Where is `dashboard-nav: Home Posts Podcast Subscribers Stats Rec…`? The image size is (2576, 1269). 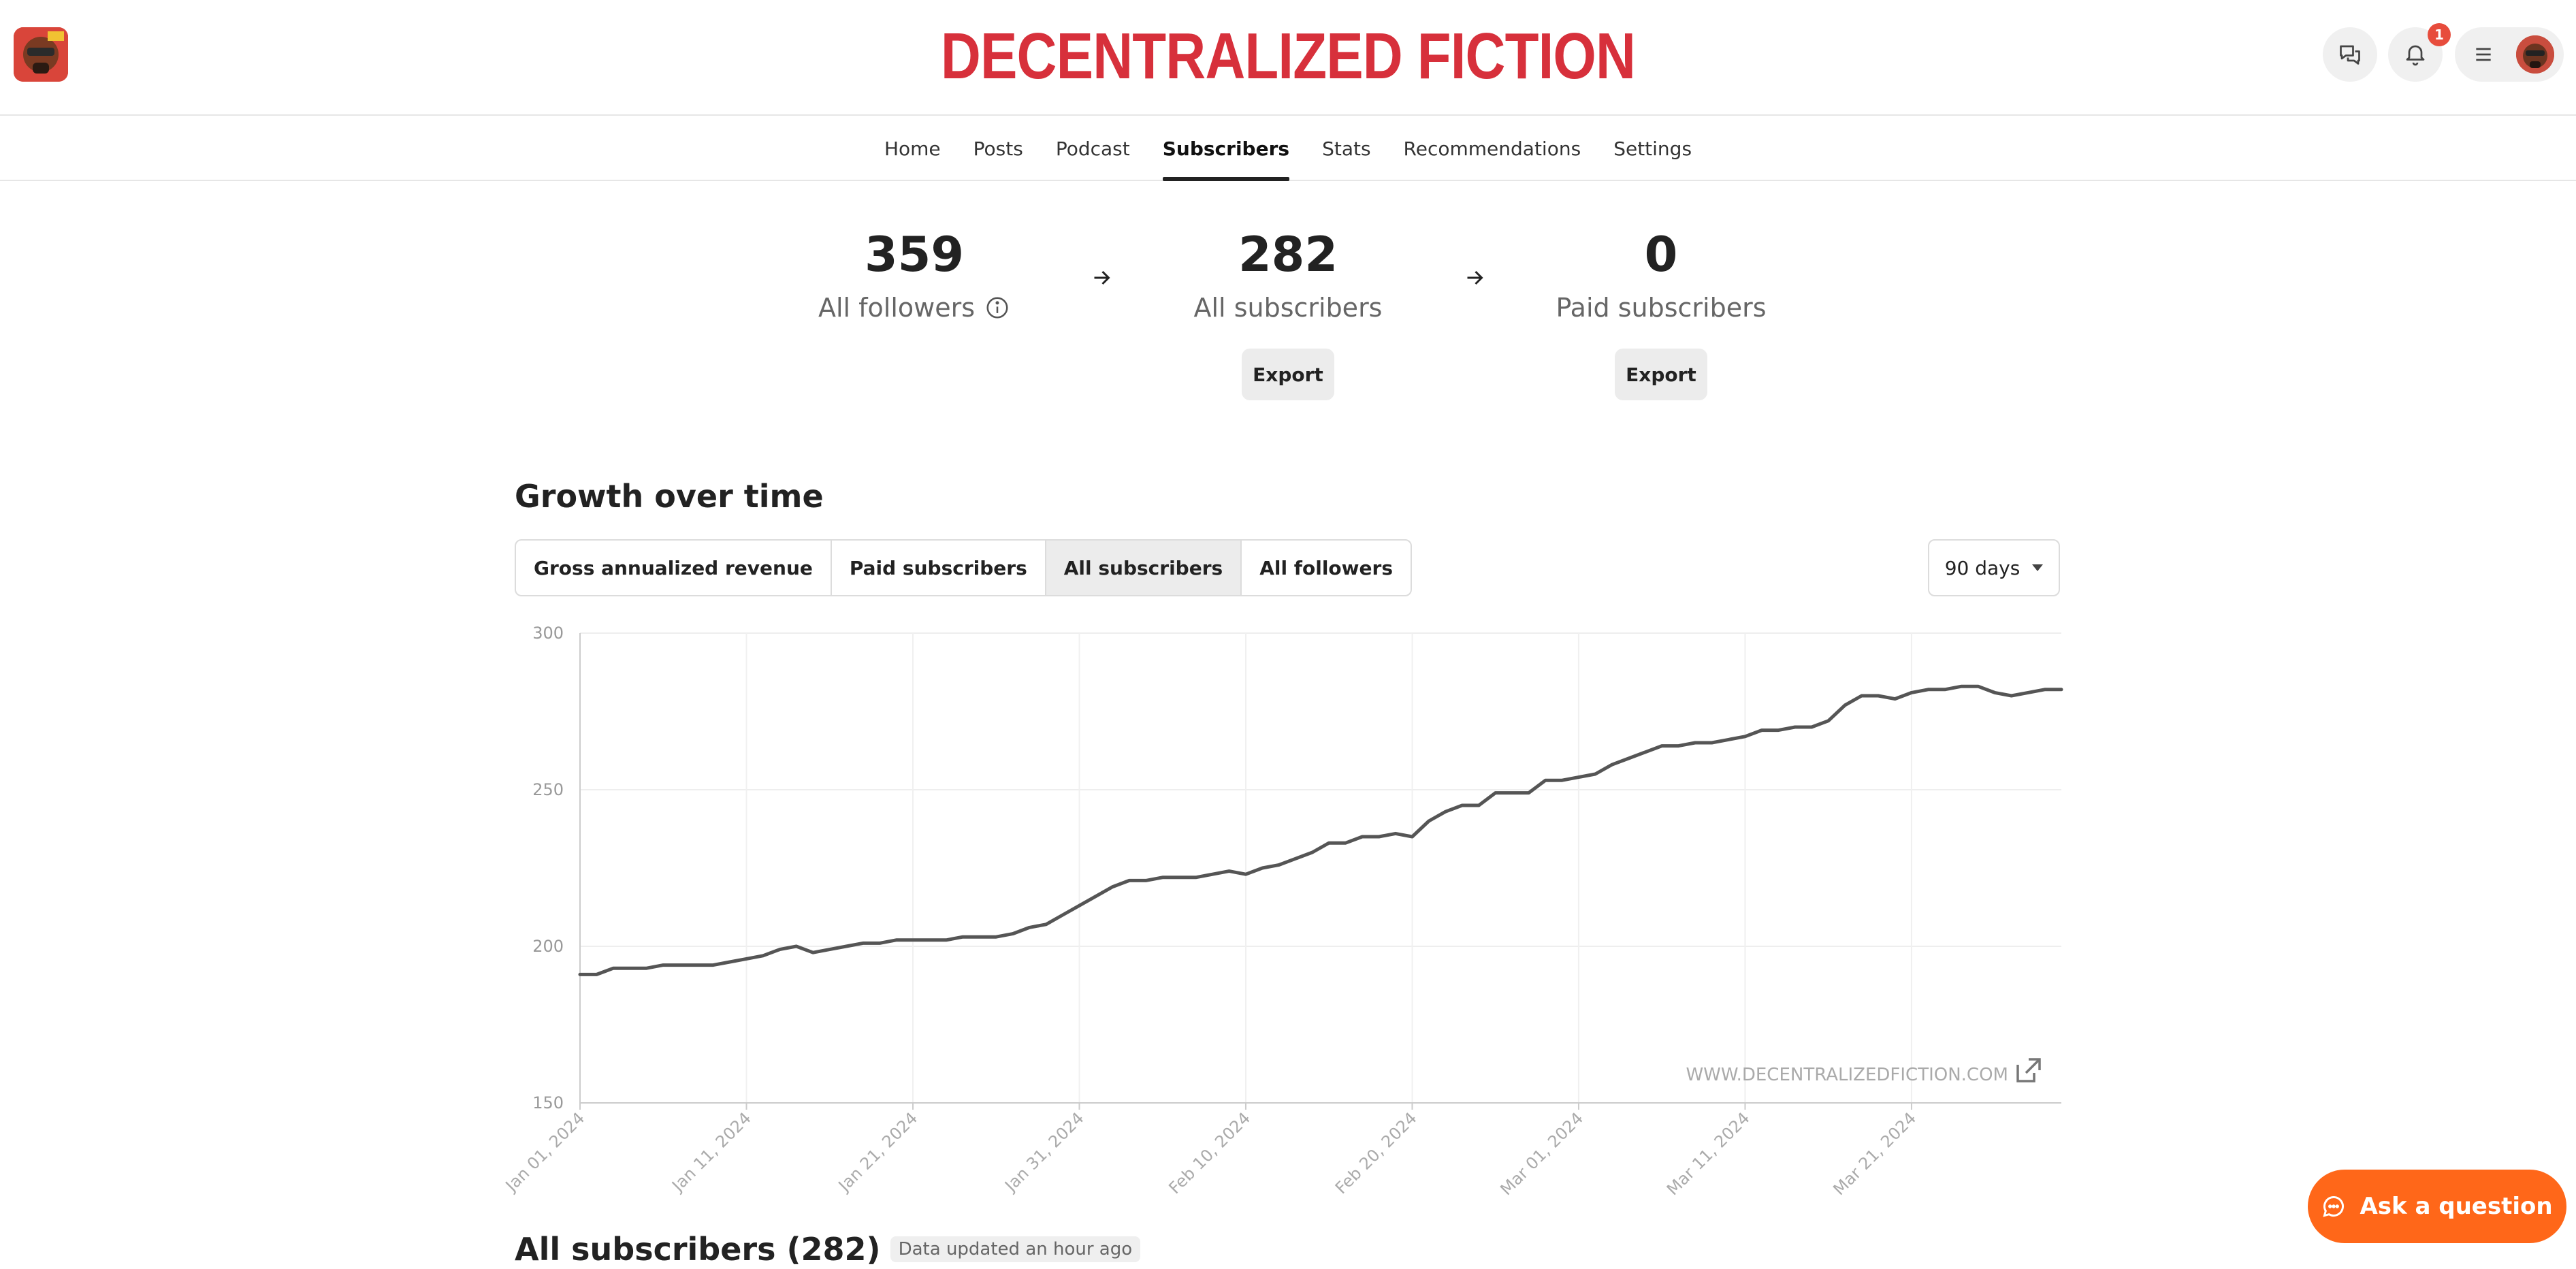
dashboard-nav: Home Posts Podcast Subscribers Stats Rec… is located at coordinates (1288, 148).